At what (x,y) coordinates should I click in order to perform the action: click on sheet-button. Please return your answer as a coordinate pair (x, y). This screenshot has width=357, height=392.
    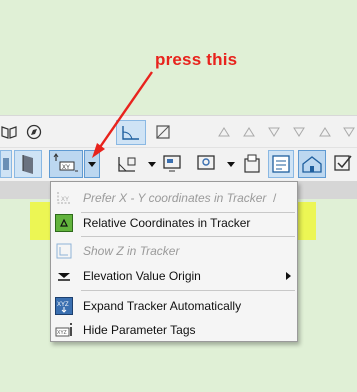
    Looking at the image, I should click on (281, 164).